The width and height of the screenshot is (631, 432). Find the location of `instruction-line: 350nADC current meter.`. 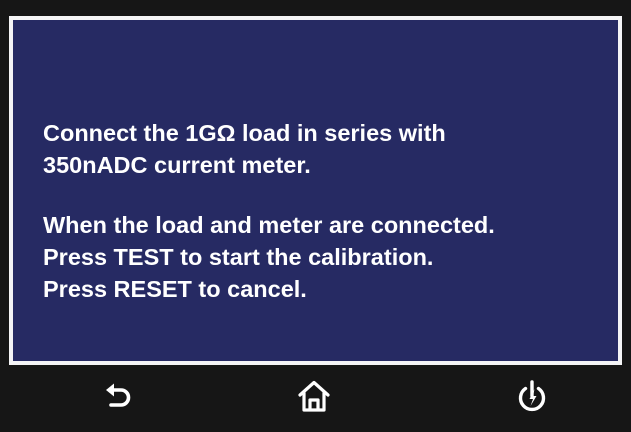

instruction-line: 350nADC current meter. is located at coordinates (177, 165).